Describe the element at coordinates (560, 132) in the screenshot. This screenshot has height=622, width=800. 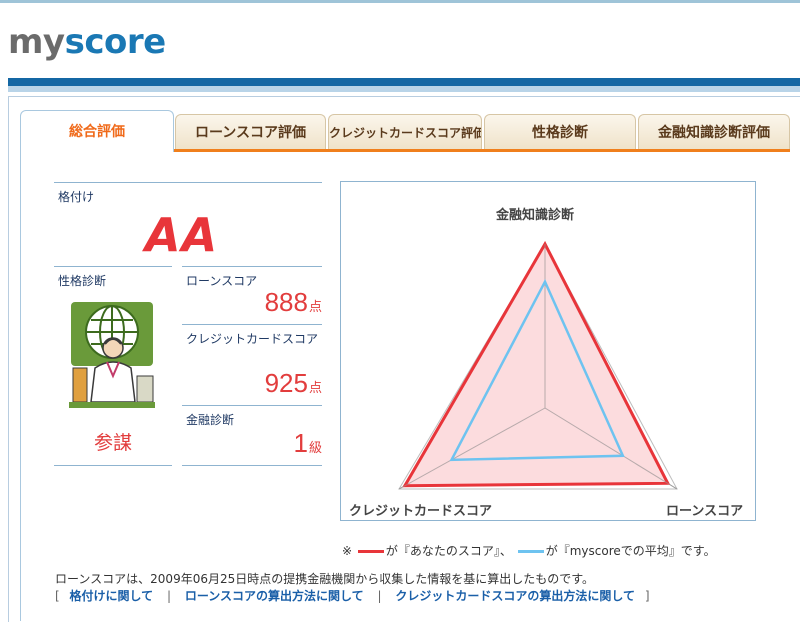
I see `tab-personality: 性格診断` at that location.